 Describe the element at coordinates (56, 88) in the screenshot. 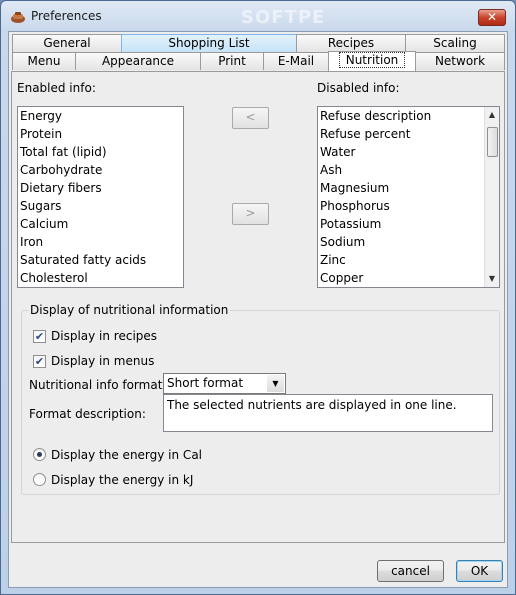

I see `enabled-info-label: Enabled info:` at that location.